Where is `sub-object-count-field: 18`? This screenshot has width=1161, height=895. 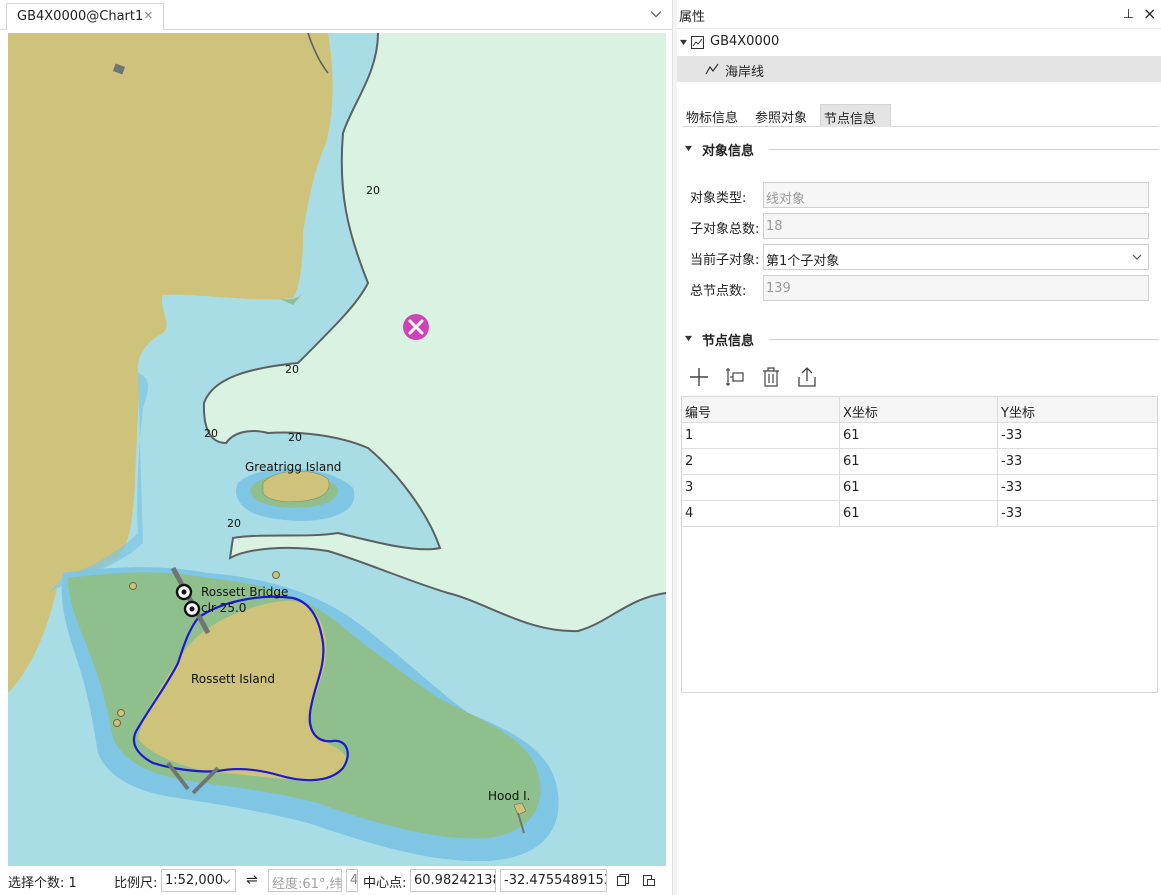
sub-object-count-field: 18 is located at coordinates (956, 226).